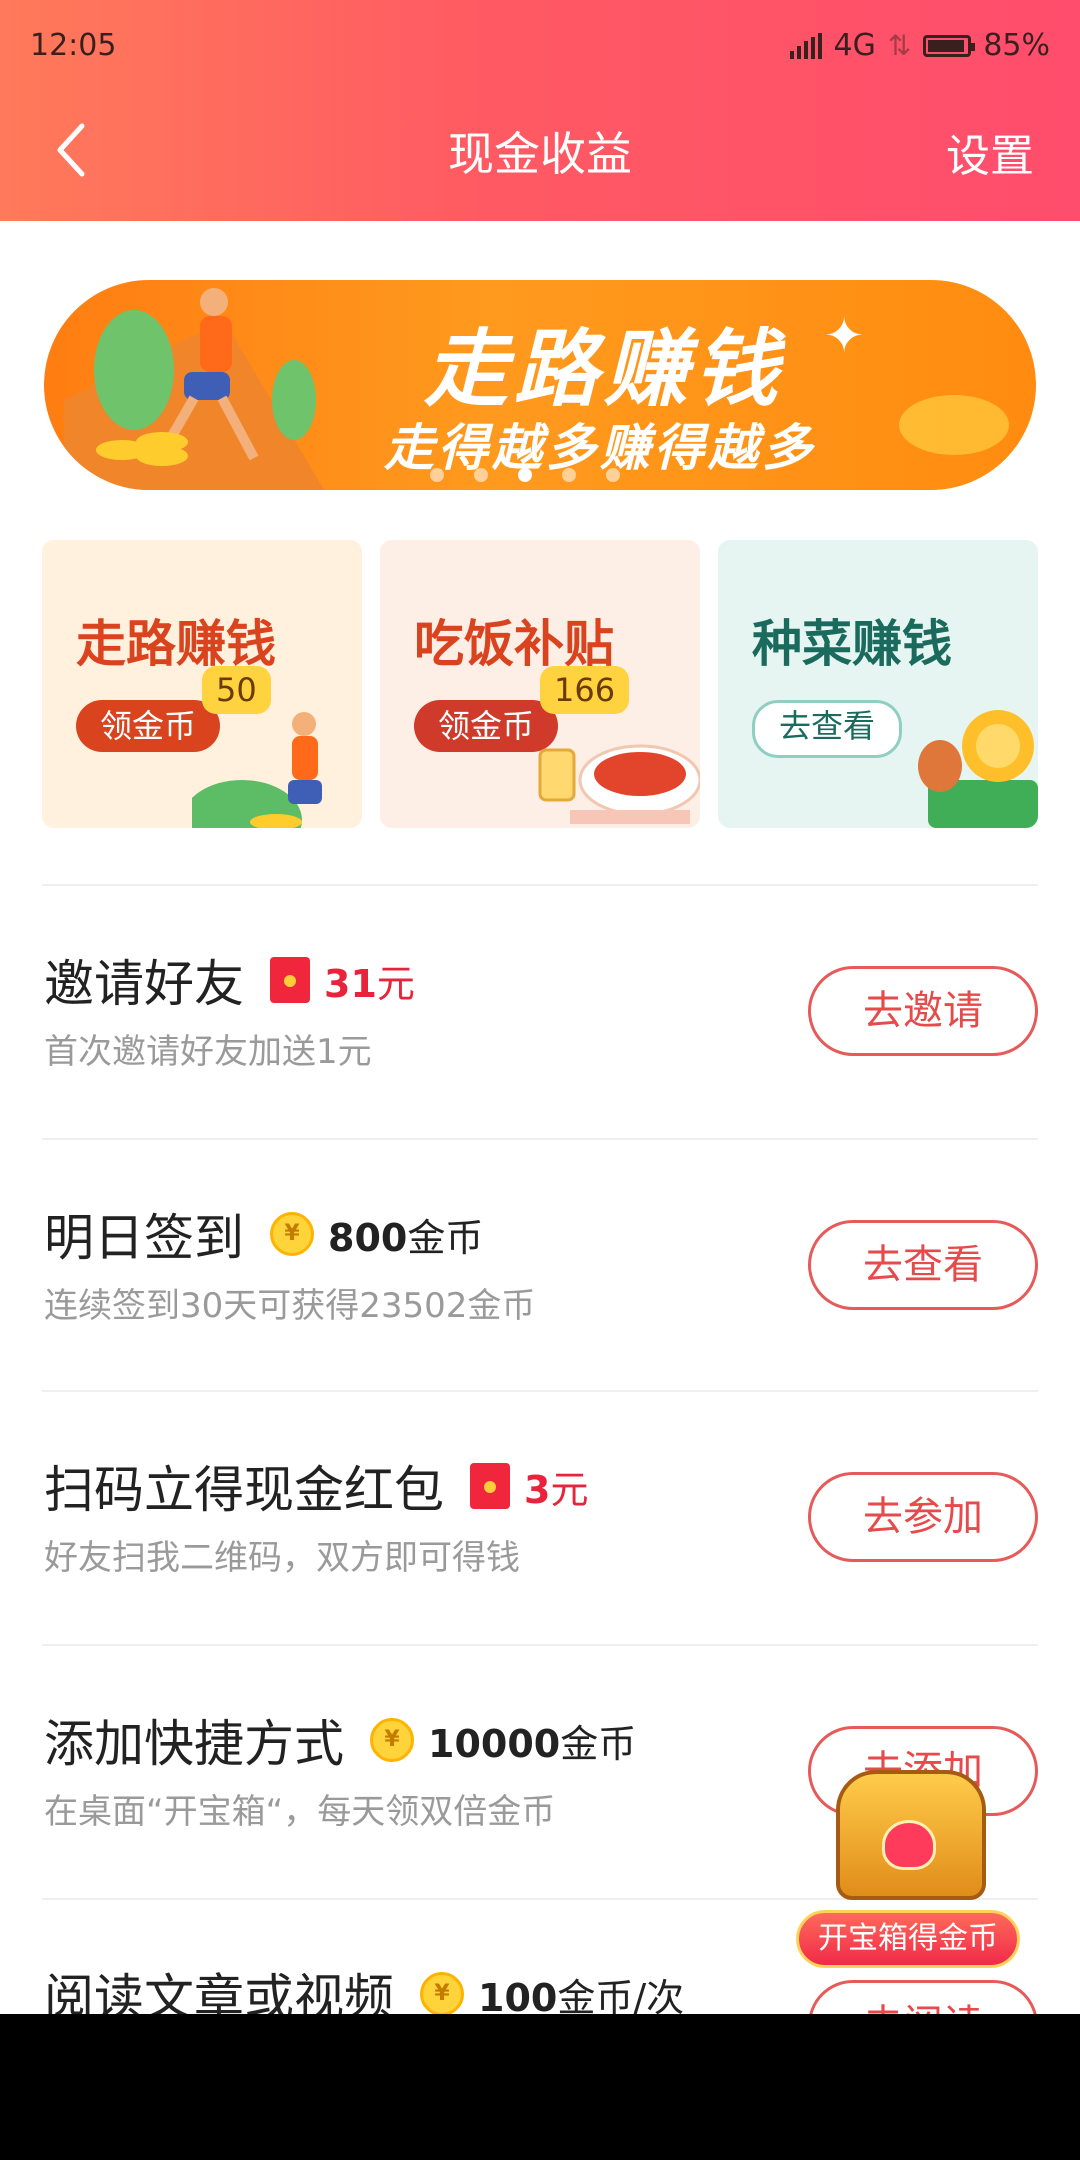  I want to click on header: 12:05 4G ⇅ 85% 现金收益 设置, so click(540, 110).